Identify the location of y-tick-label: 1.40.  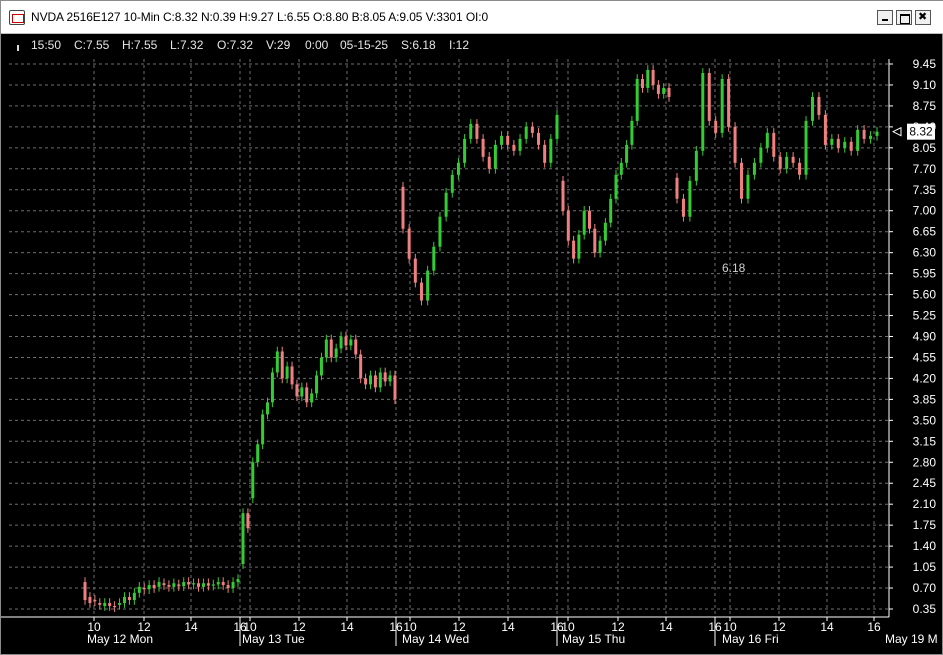
(925, 546).